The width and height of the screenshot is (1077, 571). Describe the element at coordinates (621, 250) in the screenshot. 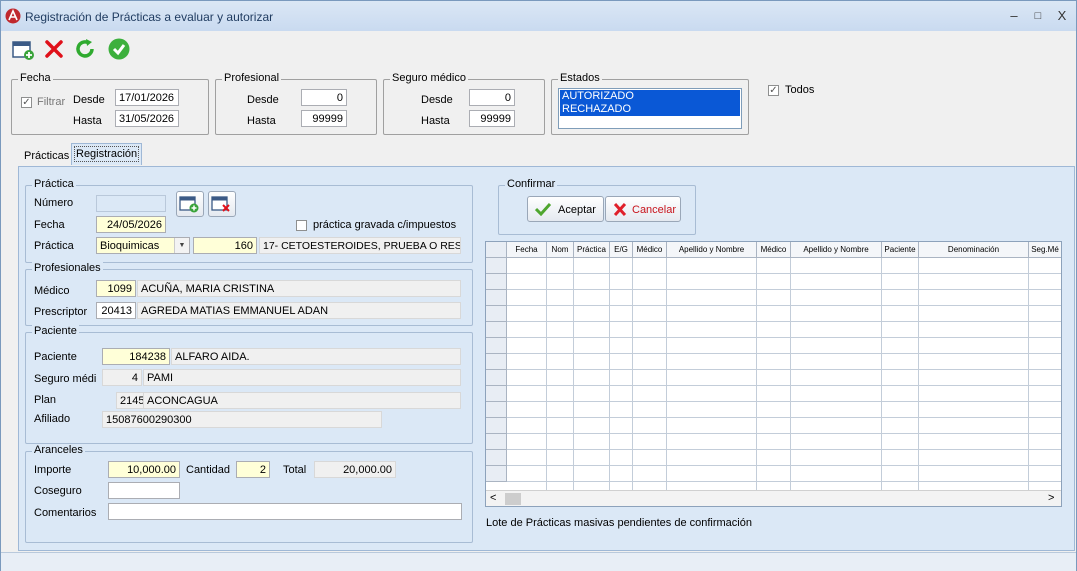

I see `grid-header-eg: E/G` at that location.